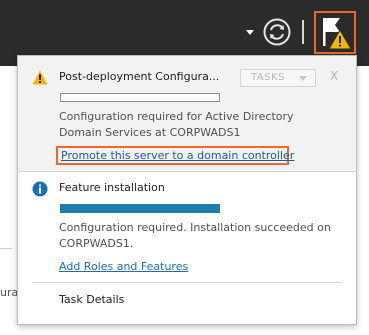 The height and width of the screenshot is (335, 369). I want to click on tasks-label: TASKS, so click(268, 77).